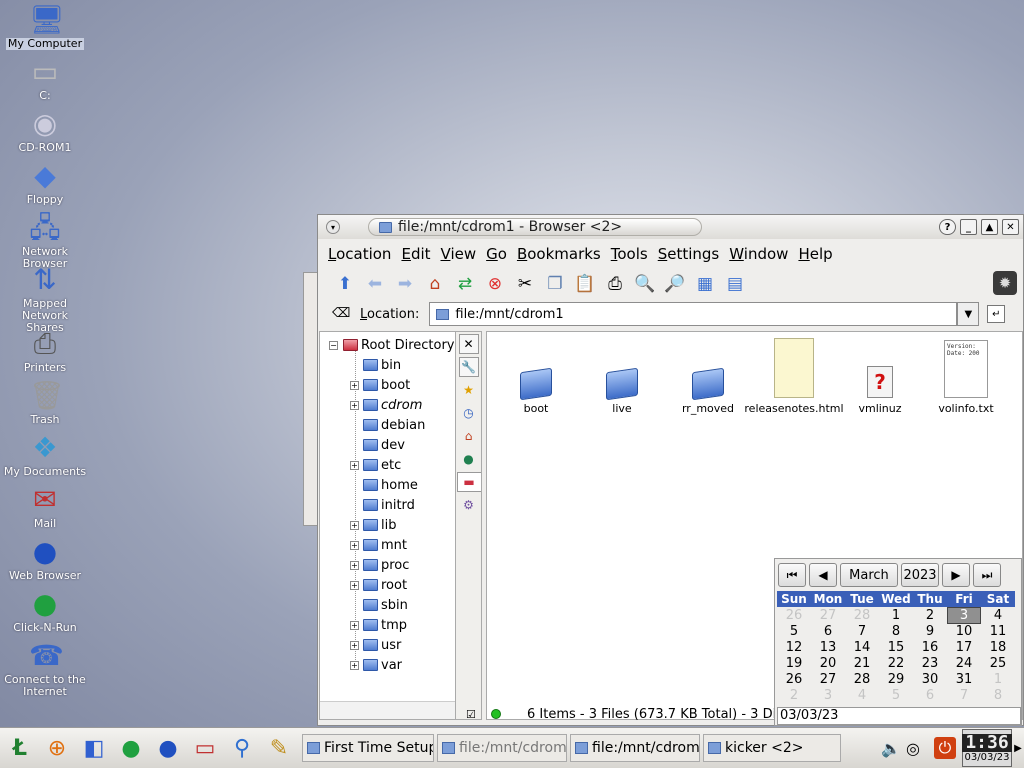 The height and width of the screenshot is (768, 1024). Describe the element at coordinates (45, 669) in the screenshot. I see `desktop-icon-connect-internet: ☎ Connect to the Internet` at that location.